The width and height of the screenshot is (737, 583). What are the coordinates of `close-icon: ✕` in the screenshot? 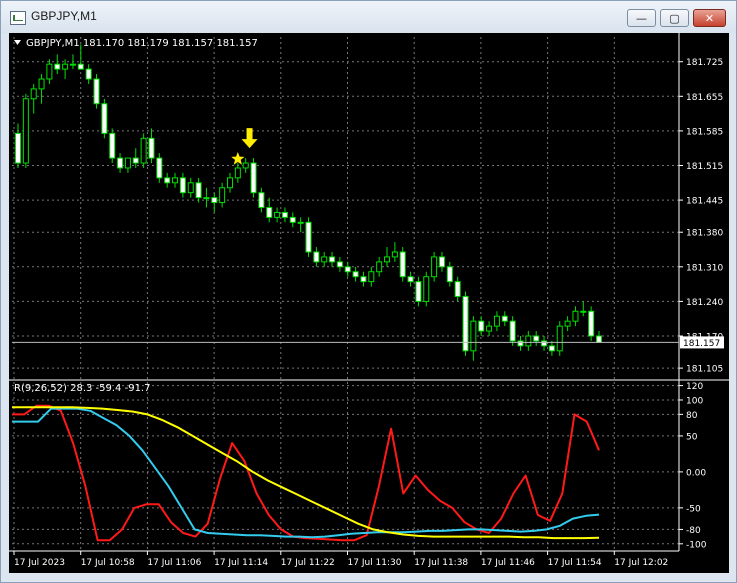 It's located at (709, 18).